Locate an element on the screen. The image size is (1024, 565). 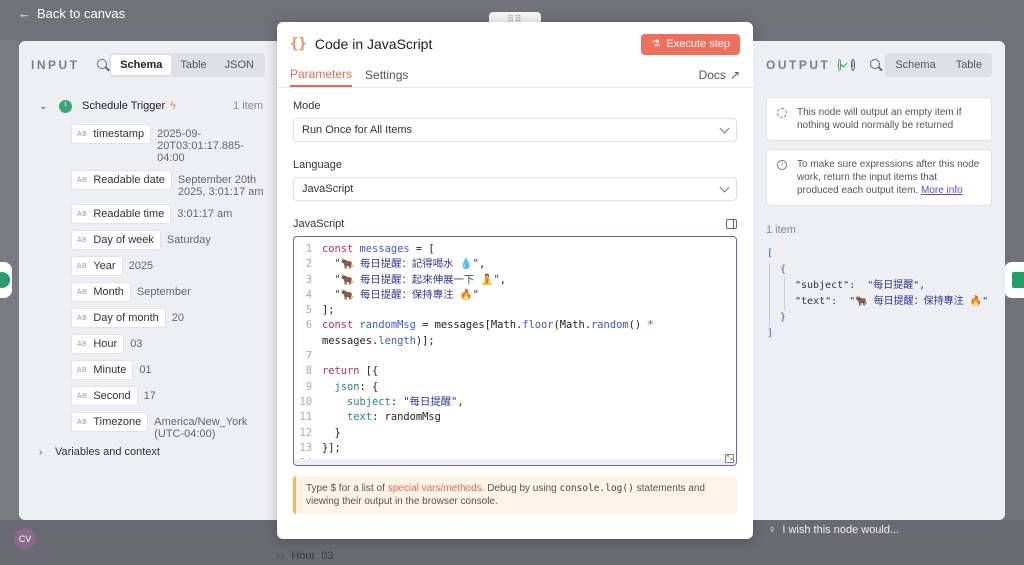
resize-icon: ⤡ is located at coordinates (729, 458).